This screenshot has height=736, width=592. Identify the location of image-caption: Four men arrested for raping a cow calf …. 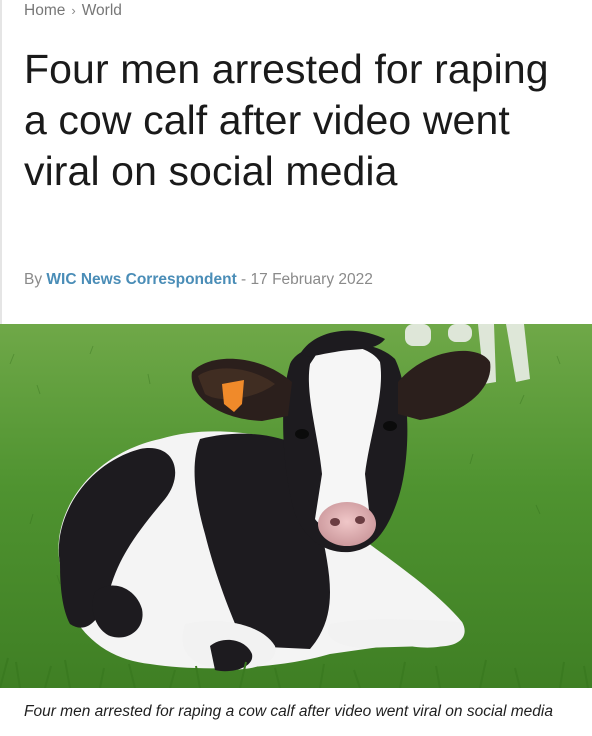
(288, 711).